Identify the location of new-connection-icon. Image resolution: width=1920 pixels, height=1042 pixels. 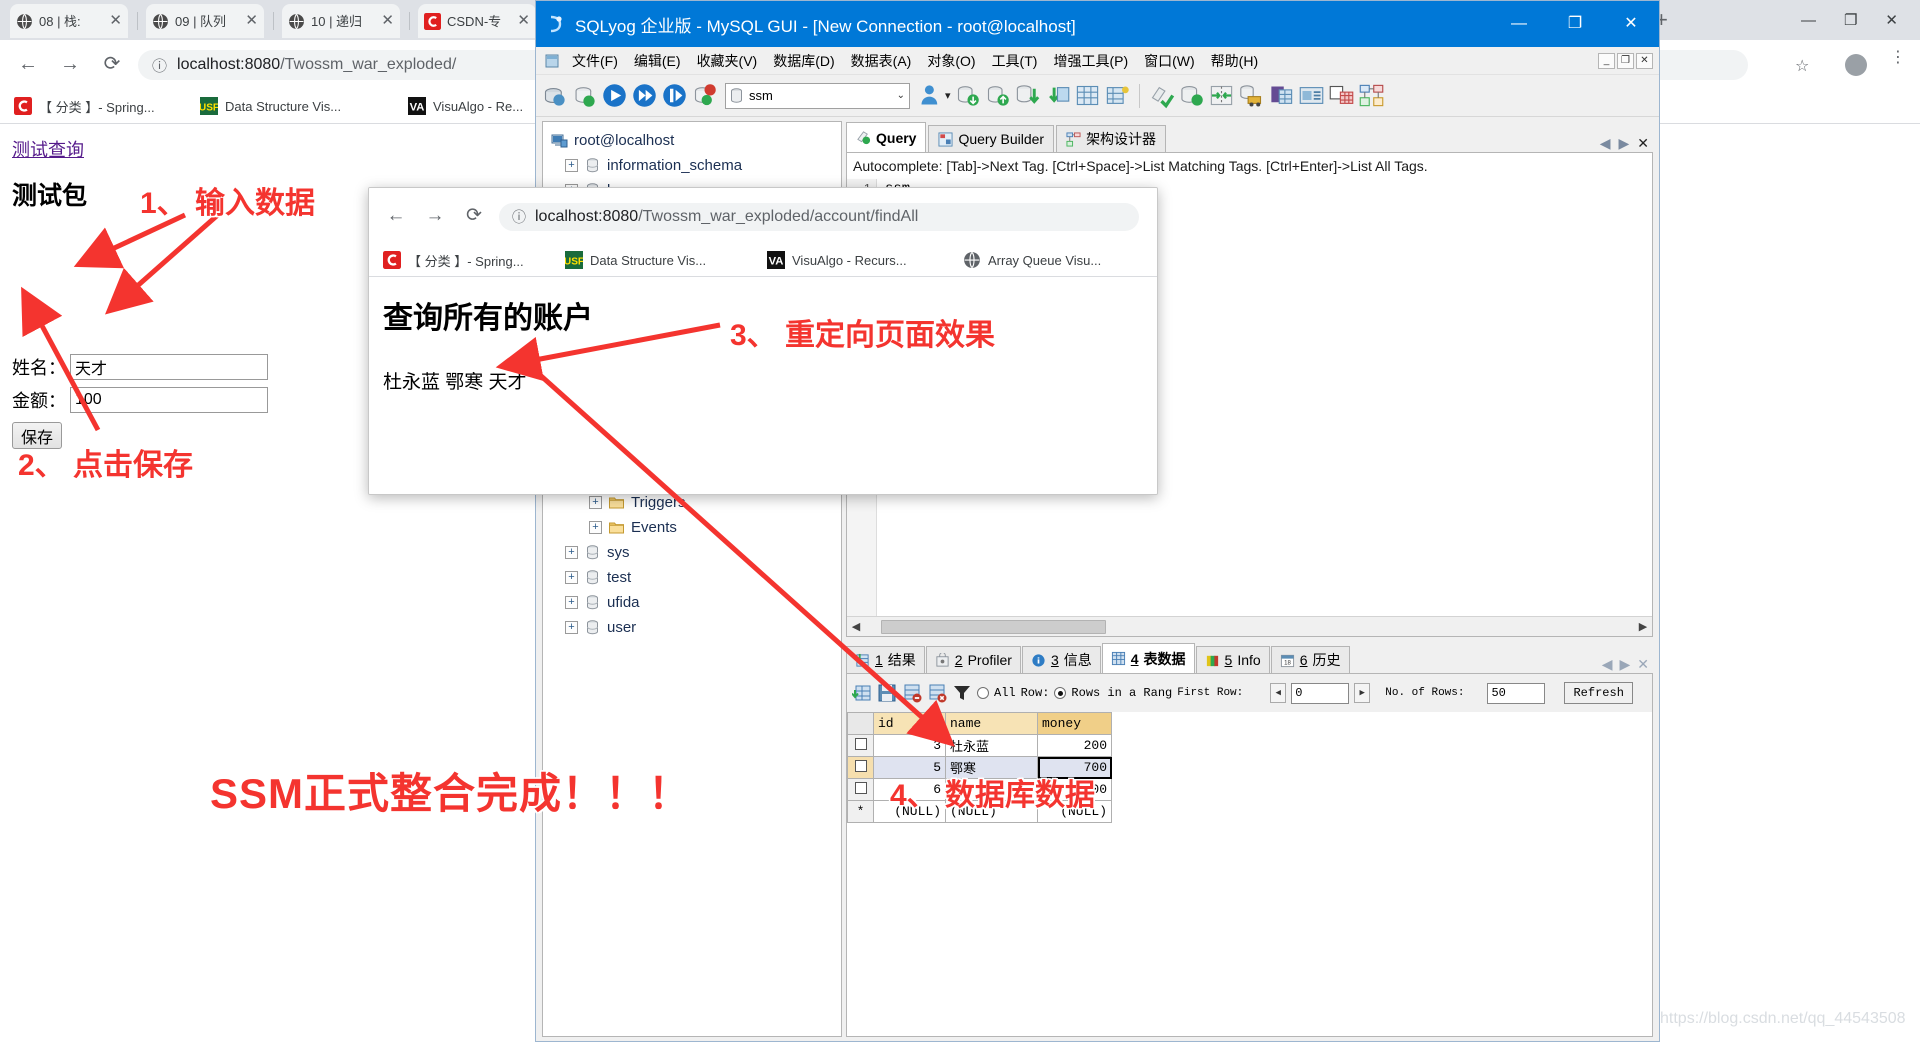
(554, 95).